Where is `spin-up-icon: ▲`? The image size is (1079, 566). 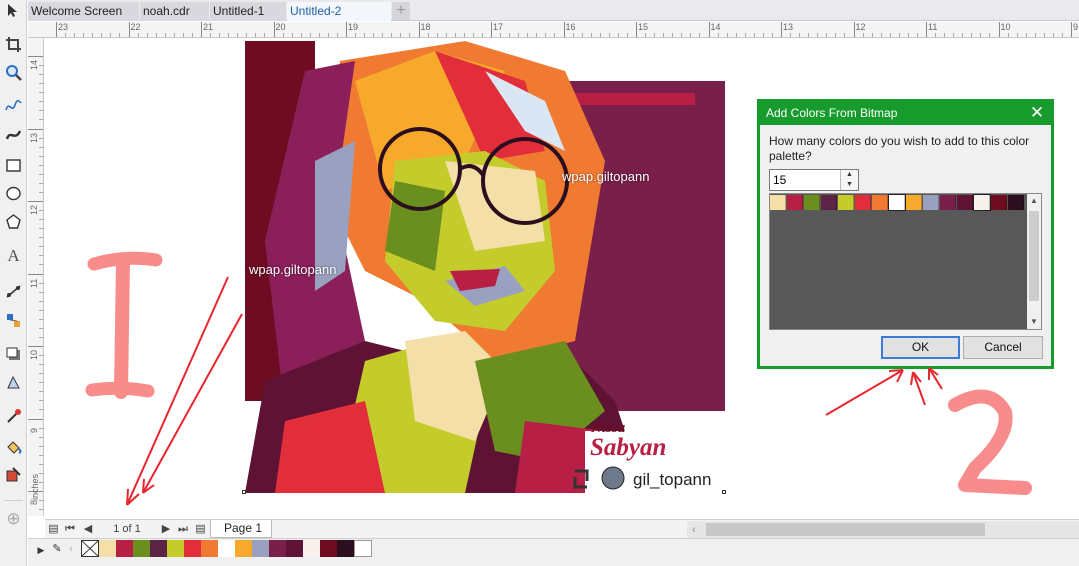
spin-up-icon: ▲ is located at coordinates (849, 175).